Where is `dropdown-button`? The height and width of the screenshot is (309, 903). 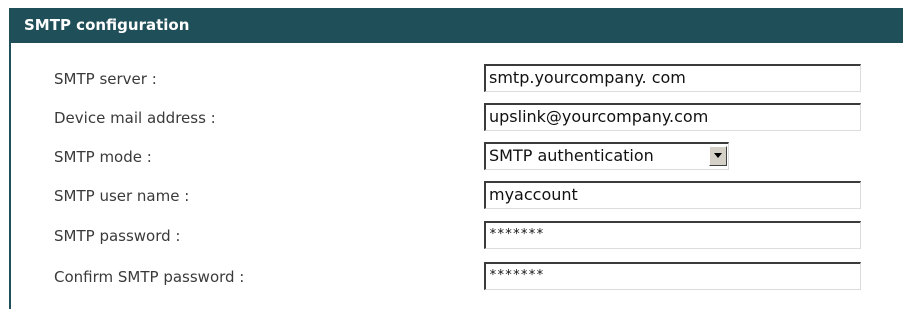 dropdown-button is located at coordinates (718, 156).